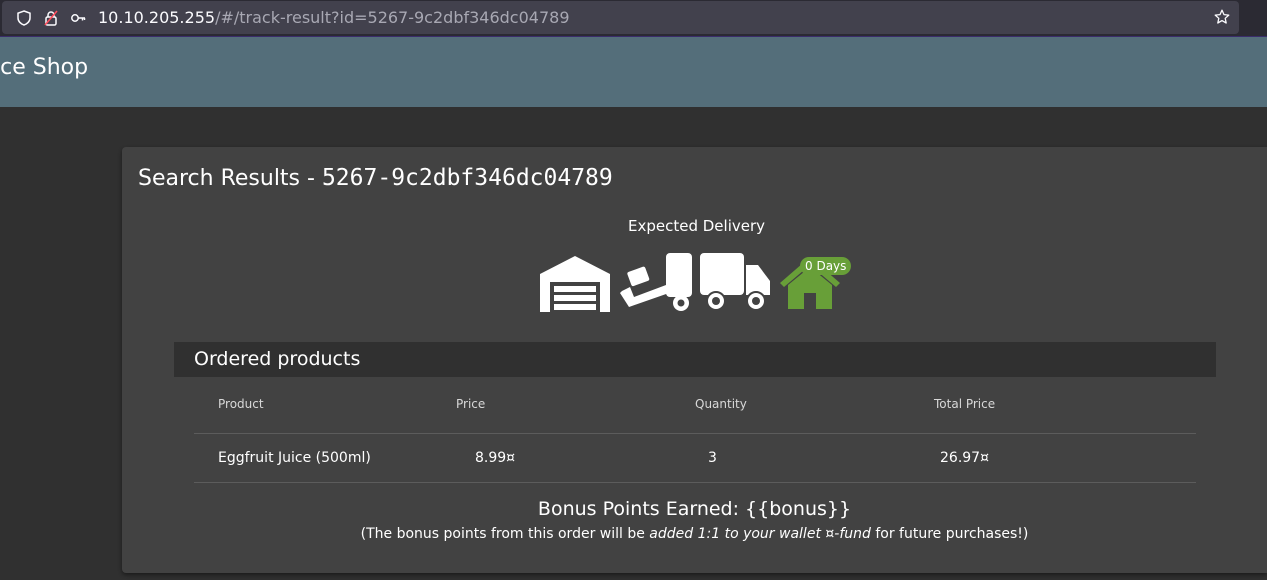  I want to click on star-bookmark-icon, so click(1222, 17).